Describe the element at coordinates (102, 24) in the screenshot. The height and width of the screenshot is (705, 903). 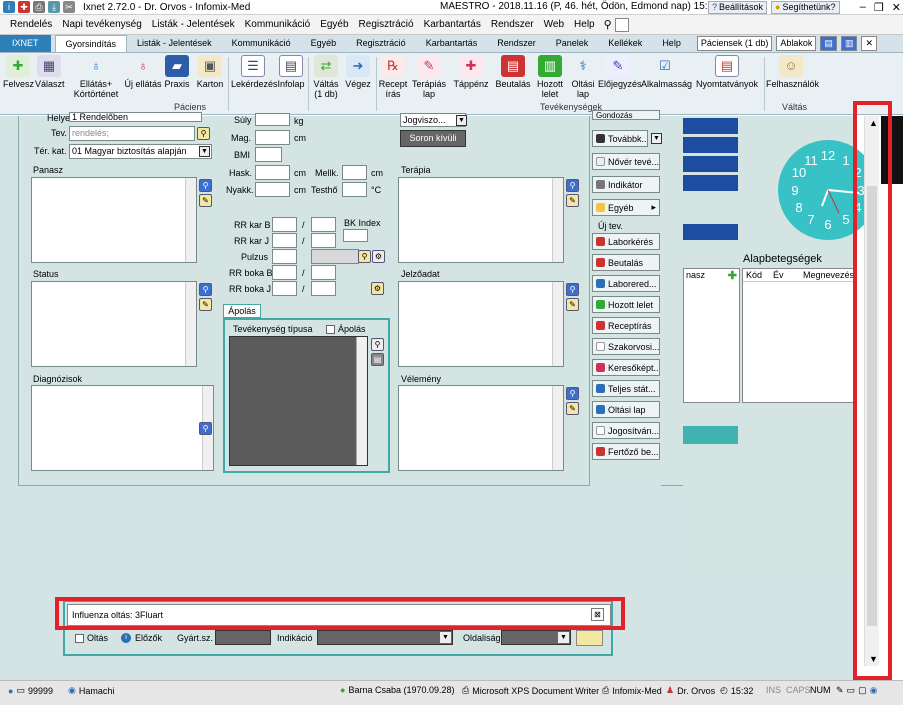
I see `menu-napi-tevekenyseg: Napi tevékenység` at that location.